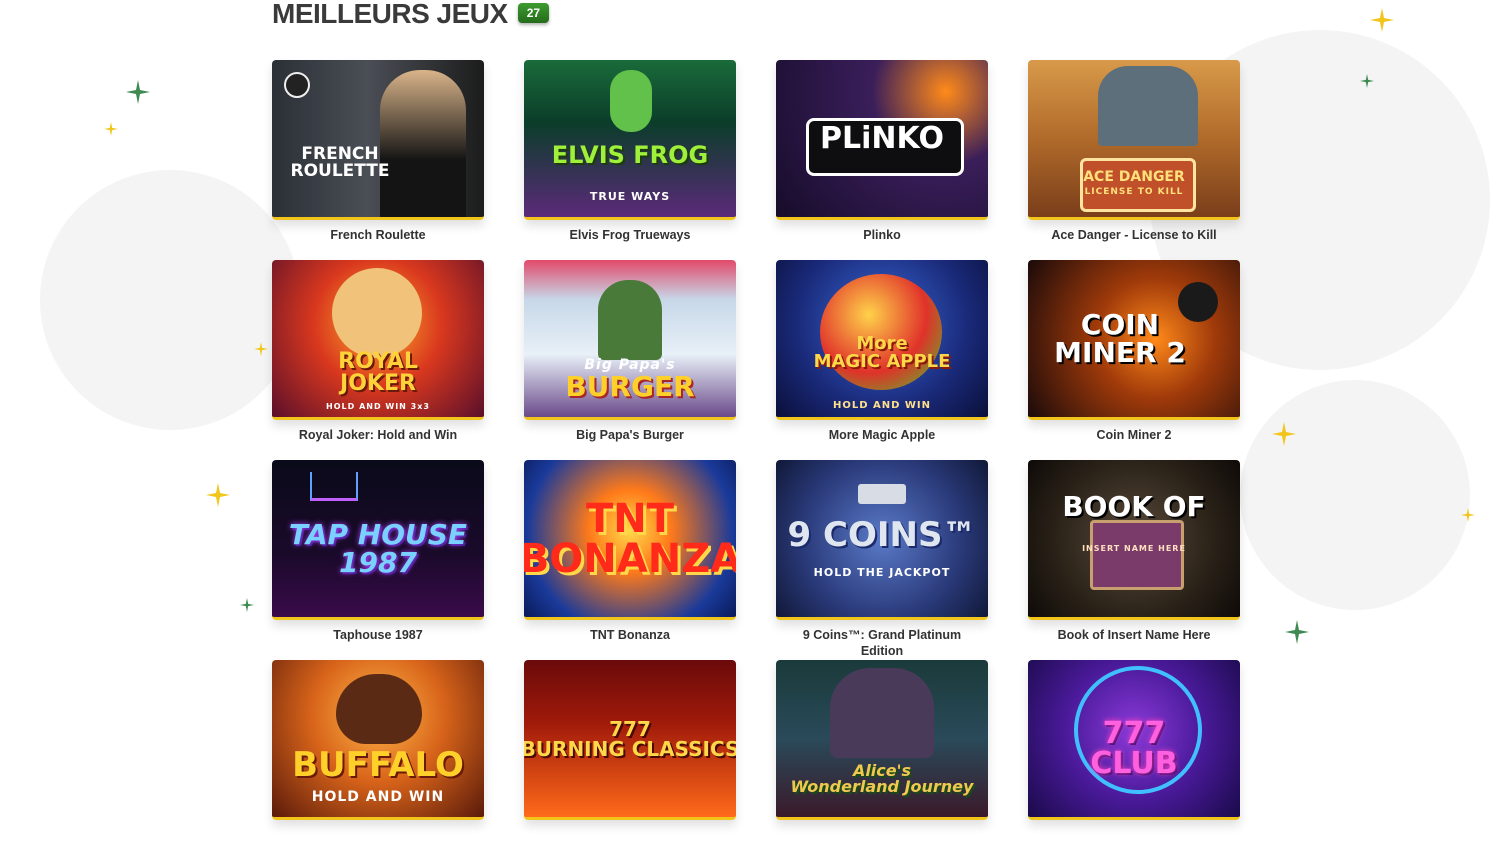  Describe the element at coordinates (390, 14) in the screenshot. I see `section-title: MEILLEURS JEUX` at that location.